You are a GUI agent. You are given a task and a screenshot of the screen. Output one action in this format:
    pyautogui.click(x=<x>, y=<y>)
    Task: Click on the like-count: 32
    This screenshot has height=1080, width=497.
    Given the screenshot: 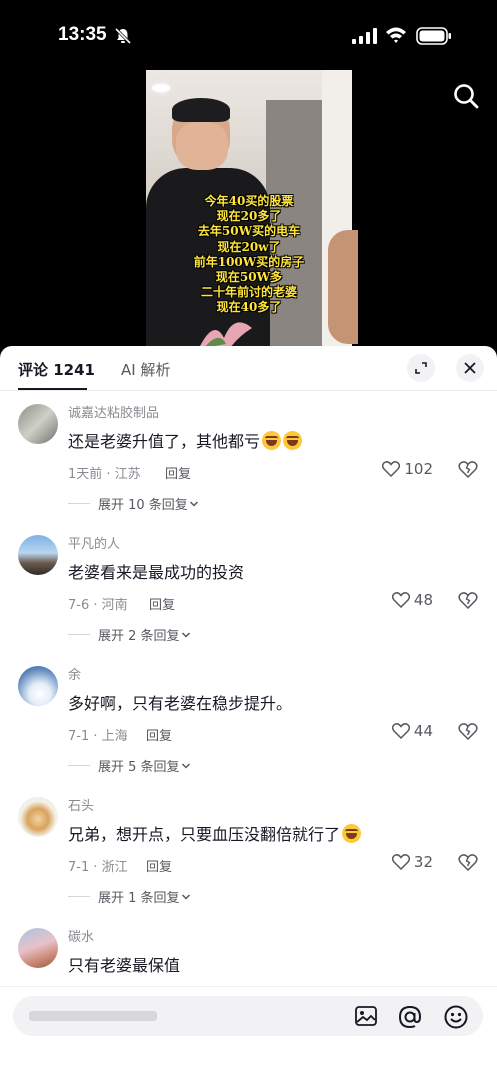 What is the action you would take?
    pyautogui.click(x=423, y=862)
    